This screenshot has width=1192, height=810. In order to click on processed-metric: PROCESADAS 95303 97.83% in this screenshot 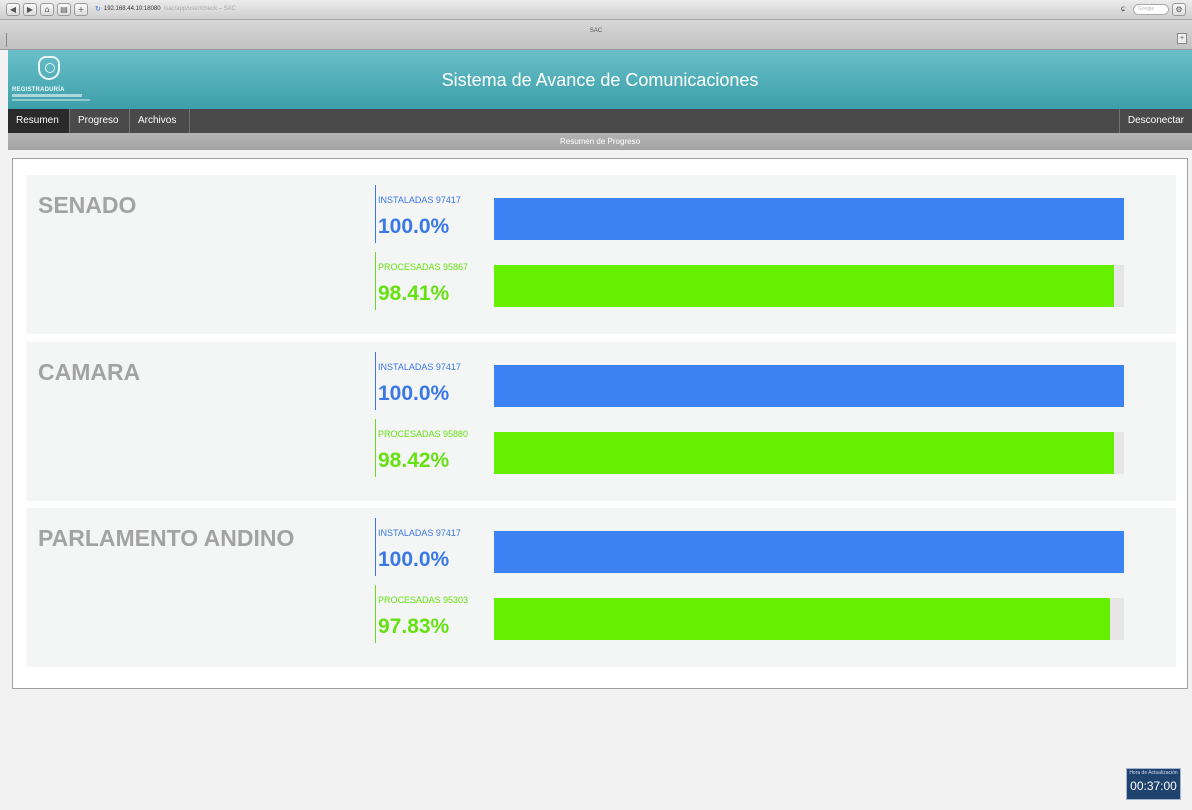, I will do `click(762, 614)`.